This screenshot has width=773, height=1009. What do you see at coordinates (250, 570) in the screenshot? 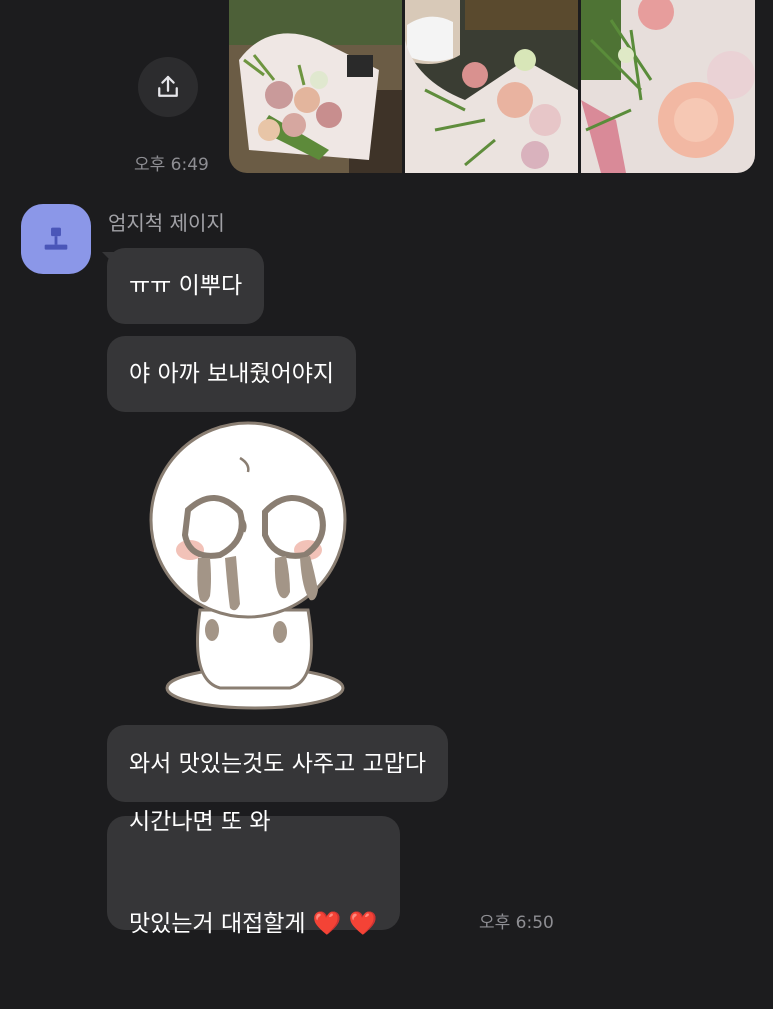
I see `crying-character-sticker` at bounding box center [250, 570].